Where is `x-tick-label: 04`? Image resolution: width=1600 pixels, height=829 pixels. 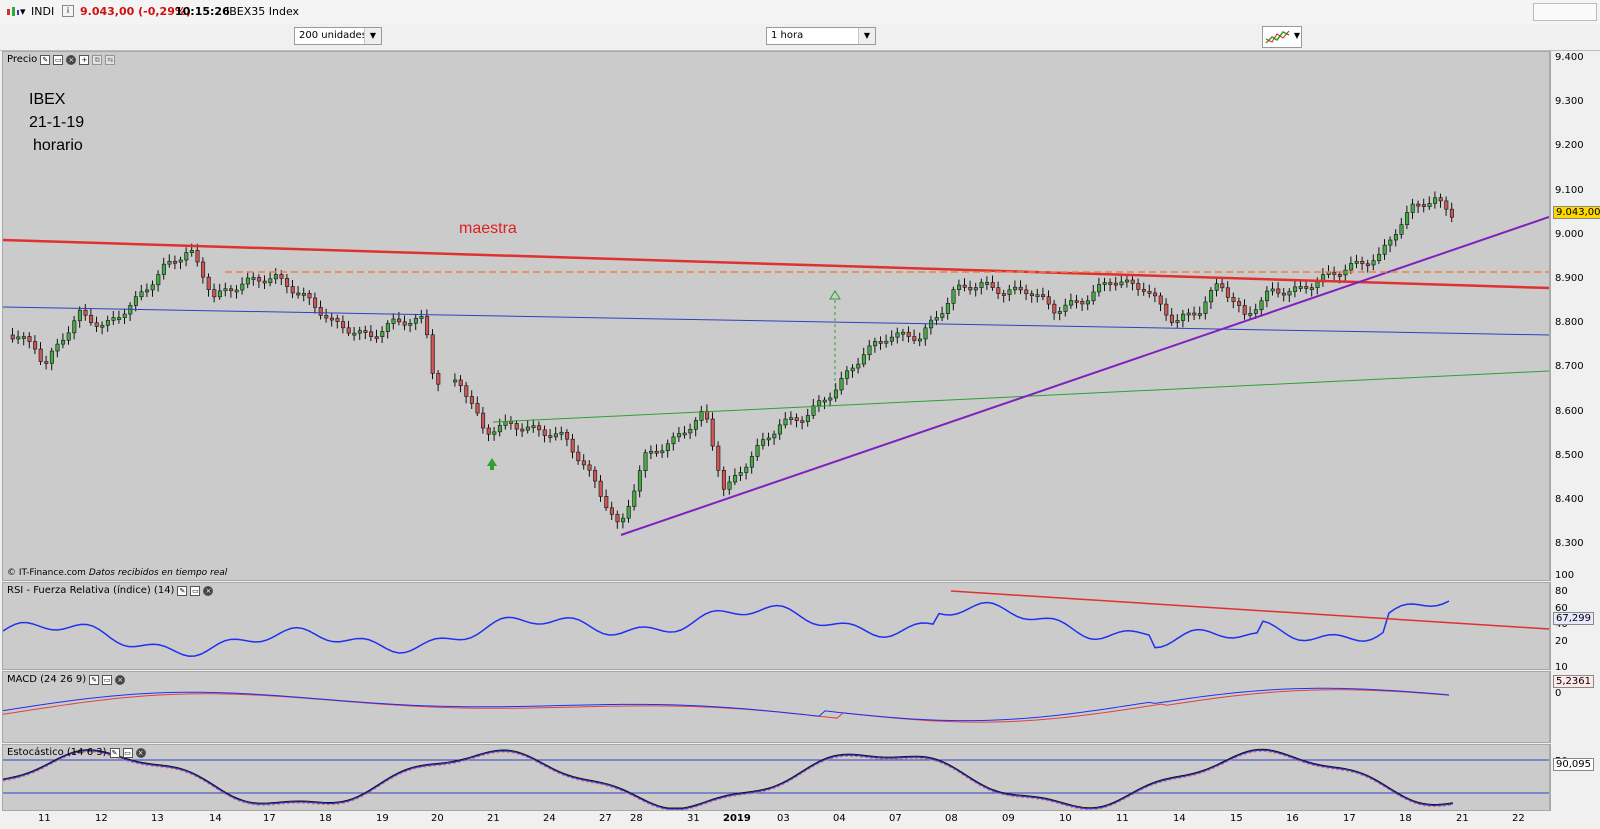 x-tick-label: 04 is located at coordinates (839, 818).